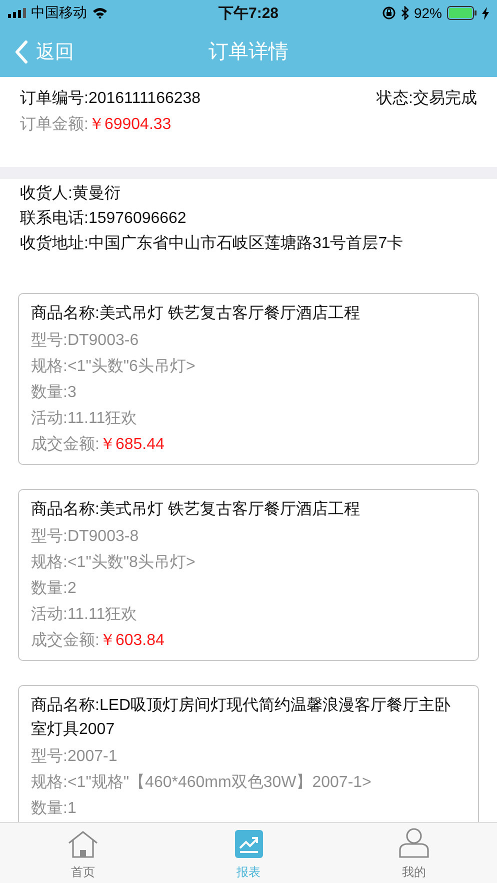 The width and height of the screenshot is (497, 883). I want to click on product-detail: 数量:2, so click(54, 589).